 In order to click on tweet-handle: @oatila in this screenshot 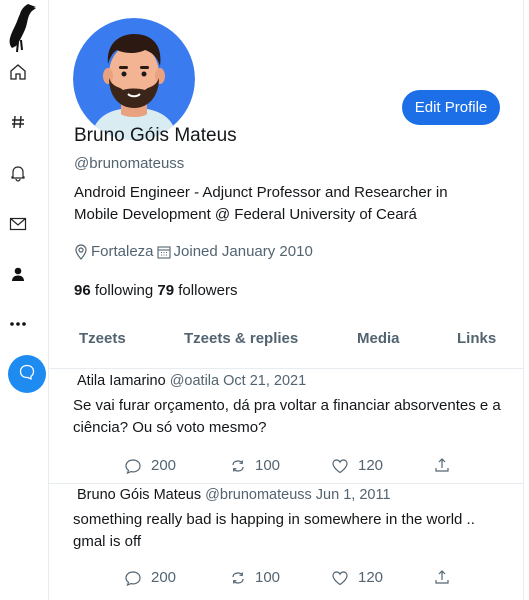, I will do `click(194, 381)`.